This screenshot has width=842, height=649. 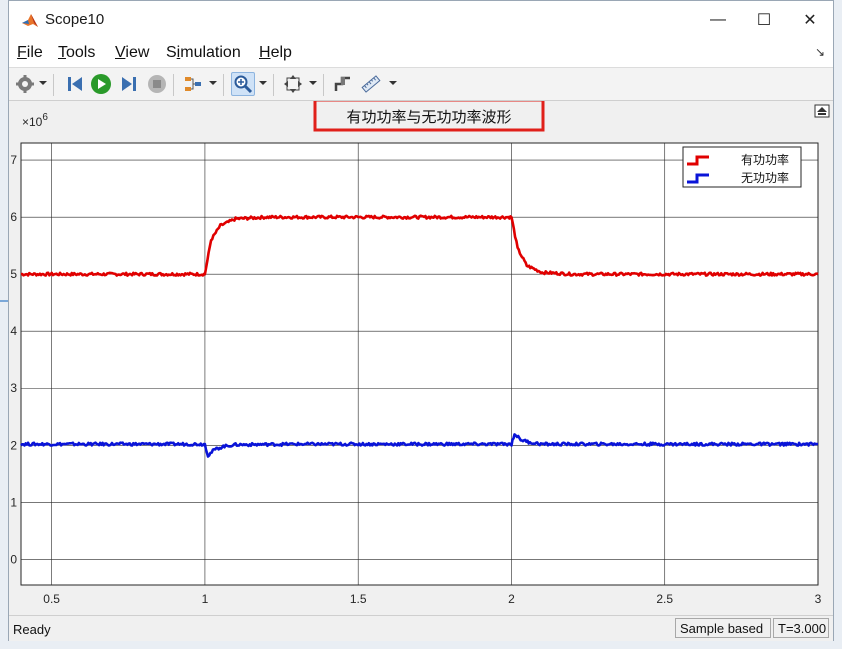 I want to click on y-tick-label: 4, so click(x=13, y=331).